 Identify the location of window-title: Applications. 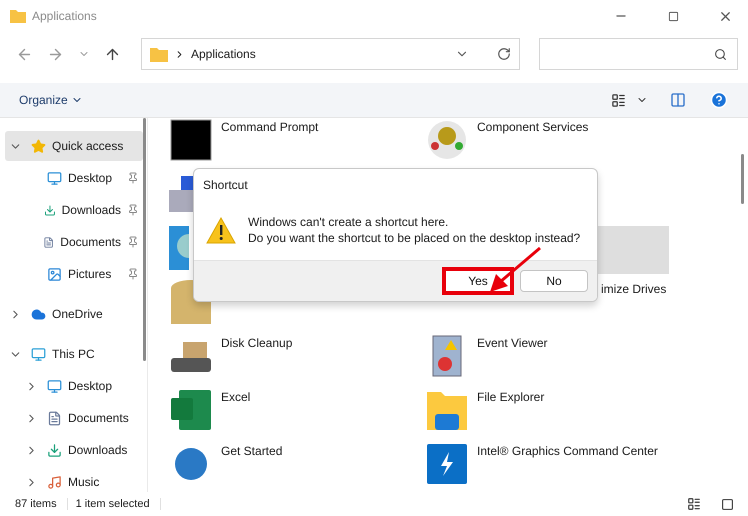
(65, 16).